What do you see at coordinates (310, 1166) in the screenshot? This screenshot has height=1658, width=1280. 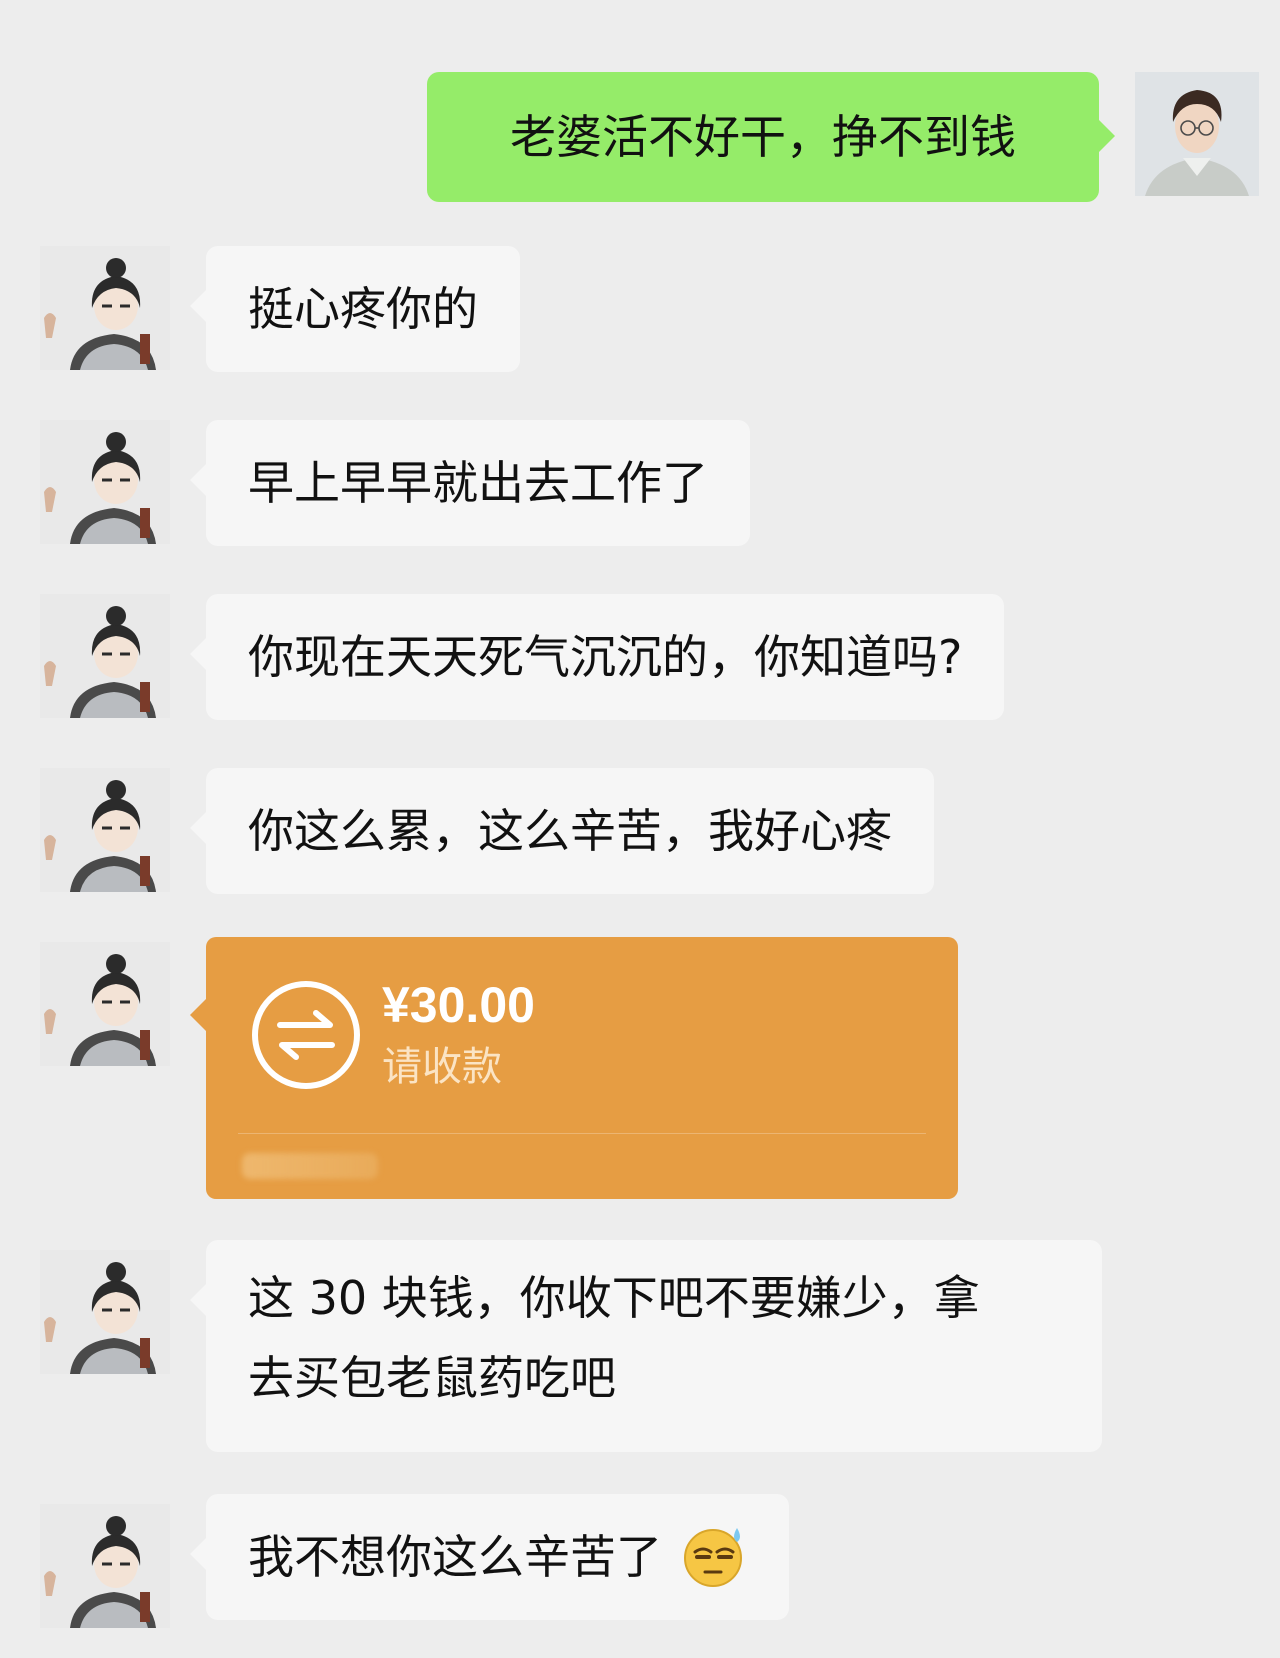 I see `transfer-footer-blurred` at bounding box center [310, 1166].